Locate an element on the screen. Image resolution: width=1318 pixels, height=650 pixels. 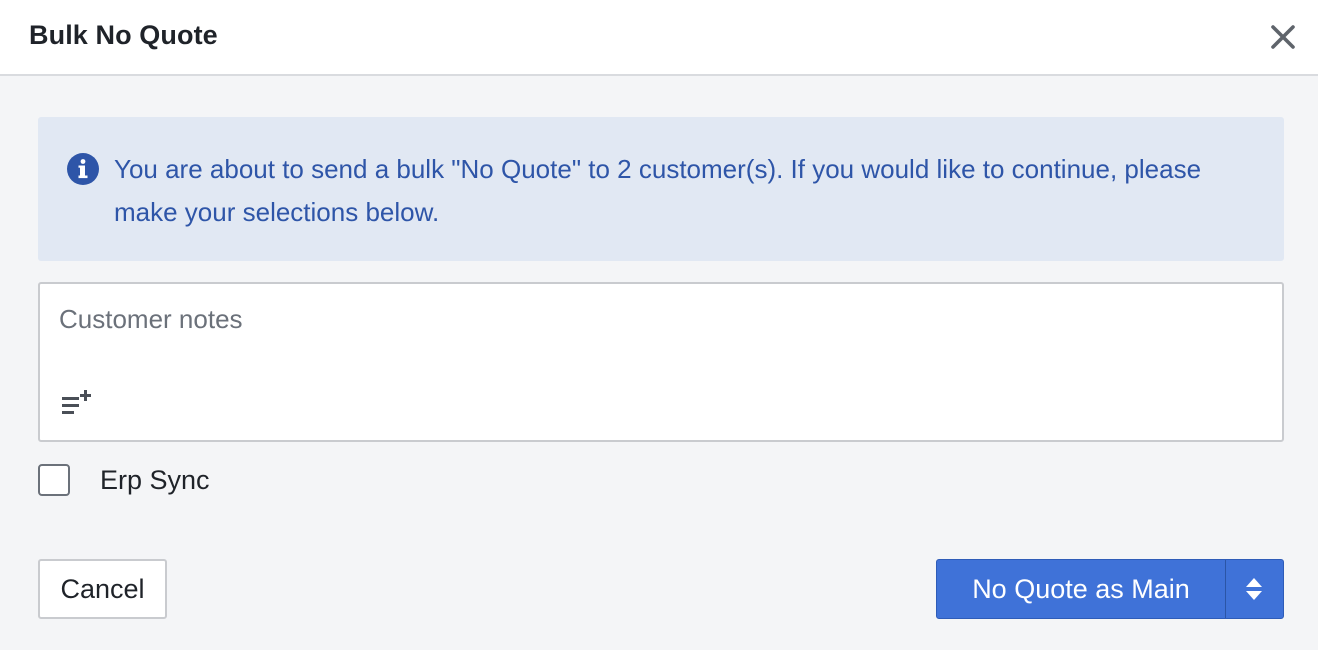
sort-arrows-icon is located at coordinates (1254, 589).